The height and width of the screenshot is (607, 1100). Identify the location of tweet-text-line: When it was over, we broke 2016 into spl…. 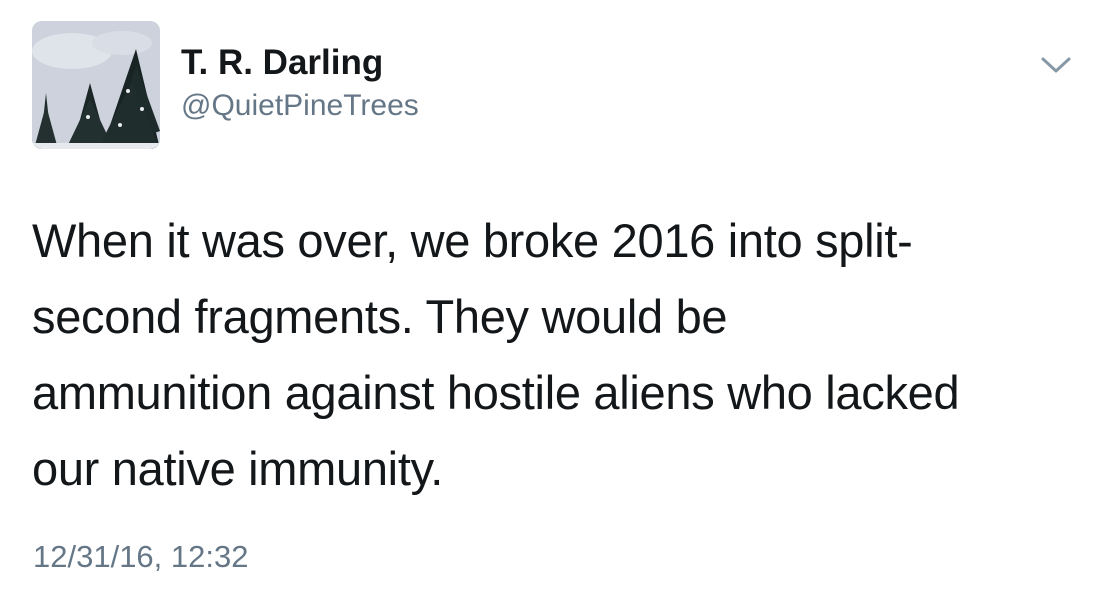
(472, 240).